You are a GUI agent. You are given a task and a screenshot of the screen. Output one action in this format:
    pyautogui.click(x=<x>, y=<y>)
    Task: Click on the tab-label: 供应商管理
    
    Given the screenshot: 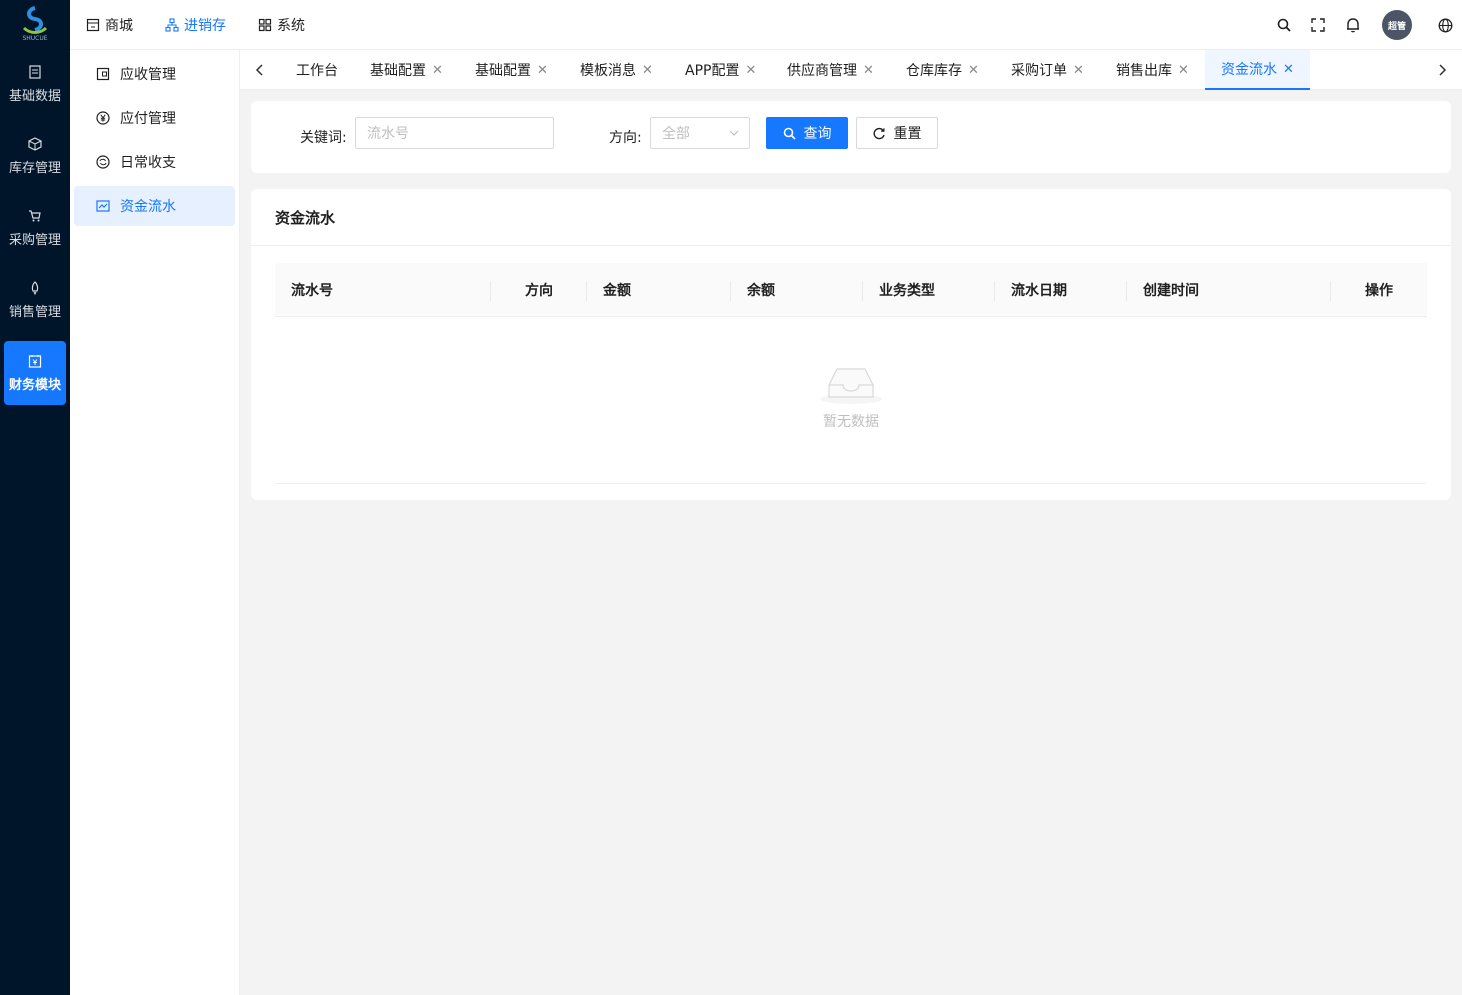 What is the action you would take?
    pyautogui.click(x=822, y=71)
    